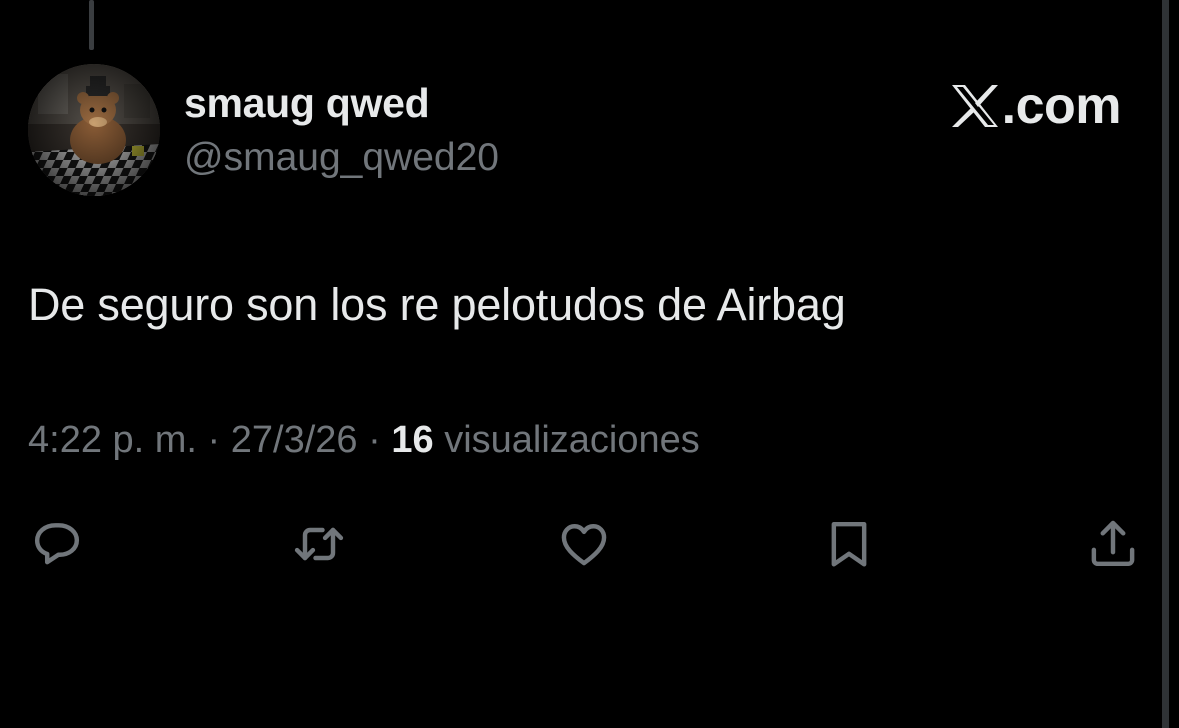 This screenshot has height=728, width=1179. What do you see at coordinates (572, 440) in the screenshot?
I see `views-label: visualizaciones` at bounding box center [572, 440].